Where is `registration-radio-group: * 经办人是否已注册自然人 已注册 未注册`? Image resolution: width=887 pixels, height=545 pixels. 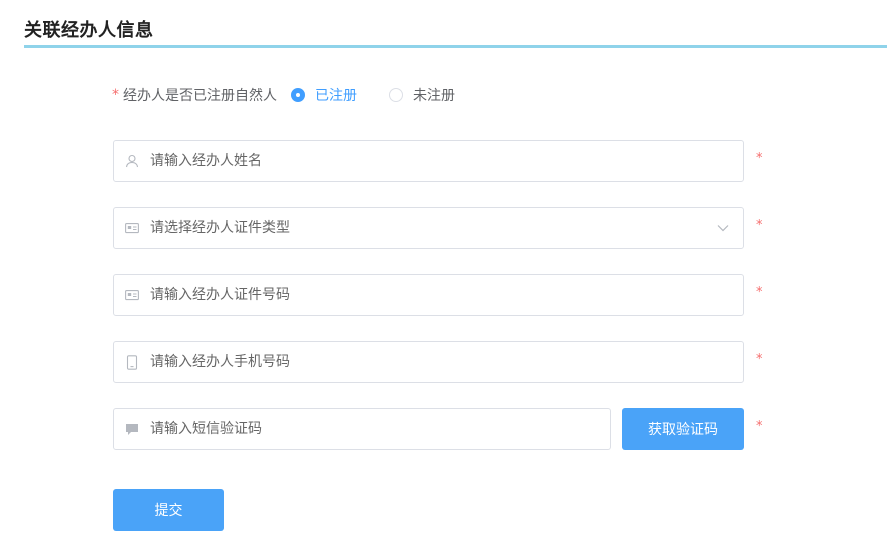 registration-radio-group: * 经办人是否已注册自然人 已注册 未注册 is located at coordinates (299, 95).